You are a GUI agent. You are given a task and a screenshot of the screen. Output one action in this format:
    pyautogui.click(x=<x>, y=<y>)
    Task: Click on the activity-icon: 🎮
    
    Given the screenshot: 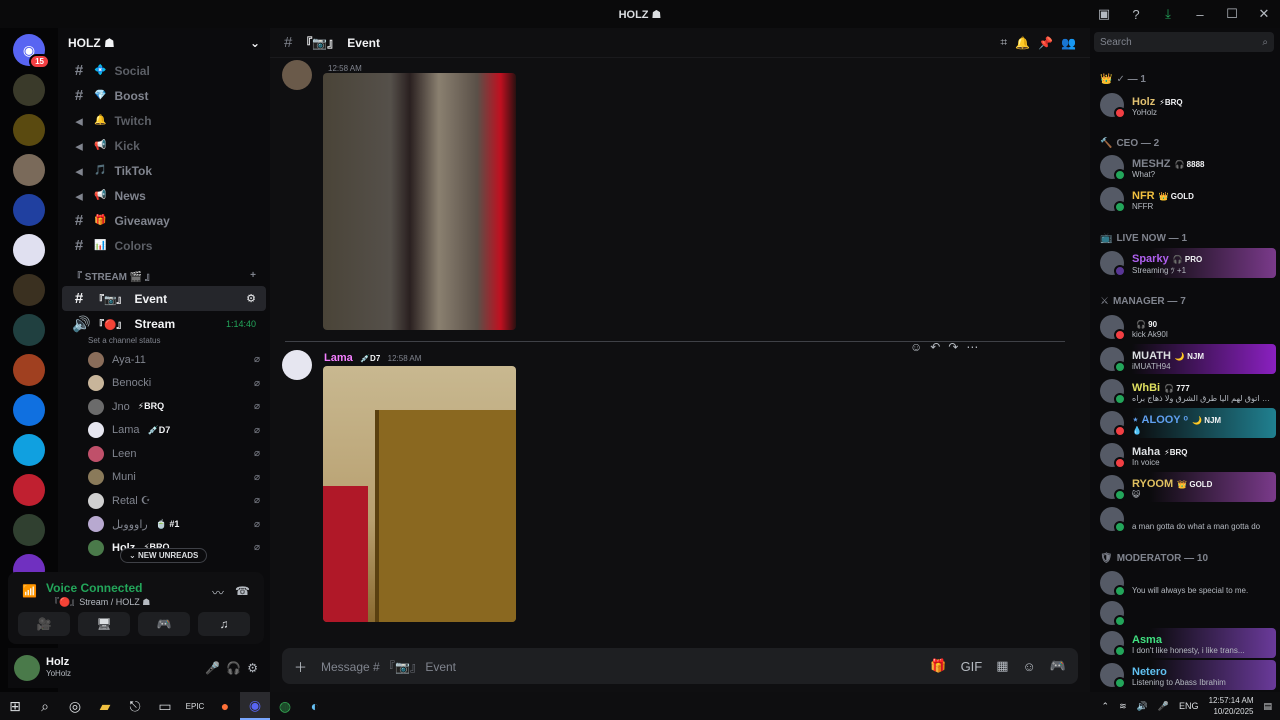 What is the action you would take?
    pyautogui.click(x=1058, y=666)
    